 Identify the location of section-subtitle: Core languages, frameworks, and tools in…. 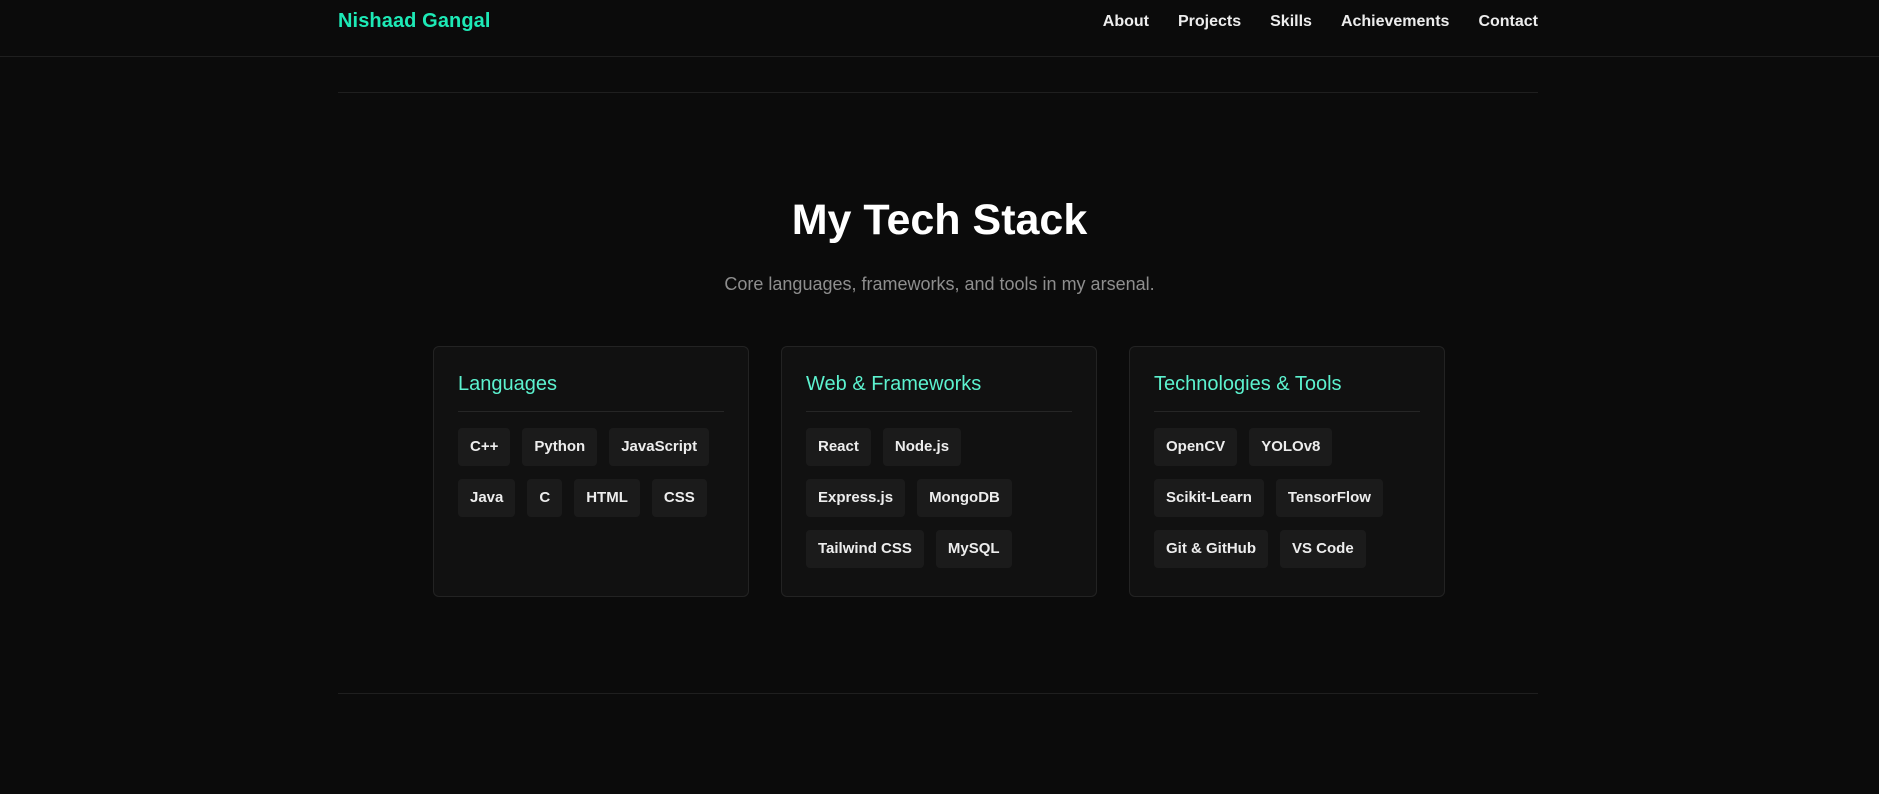
(939, 284).